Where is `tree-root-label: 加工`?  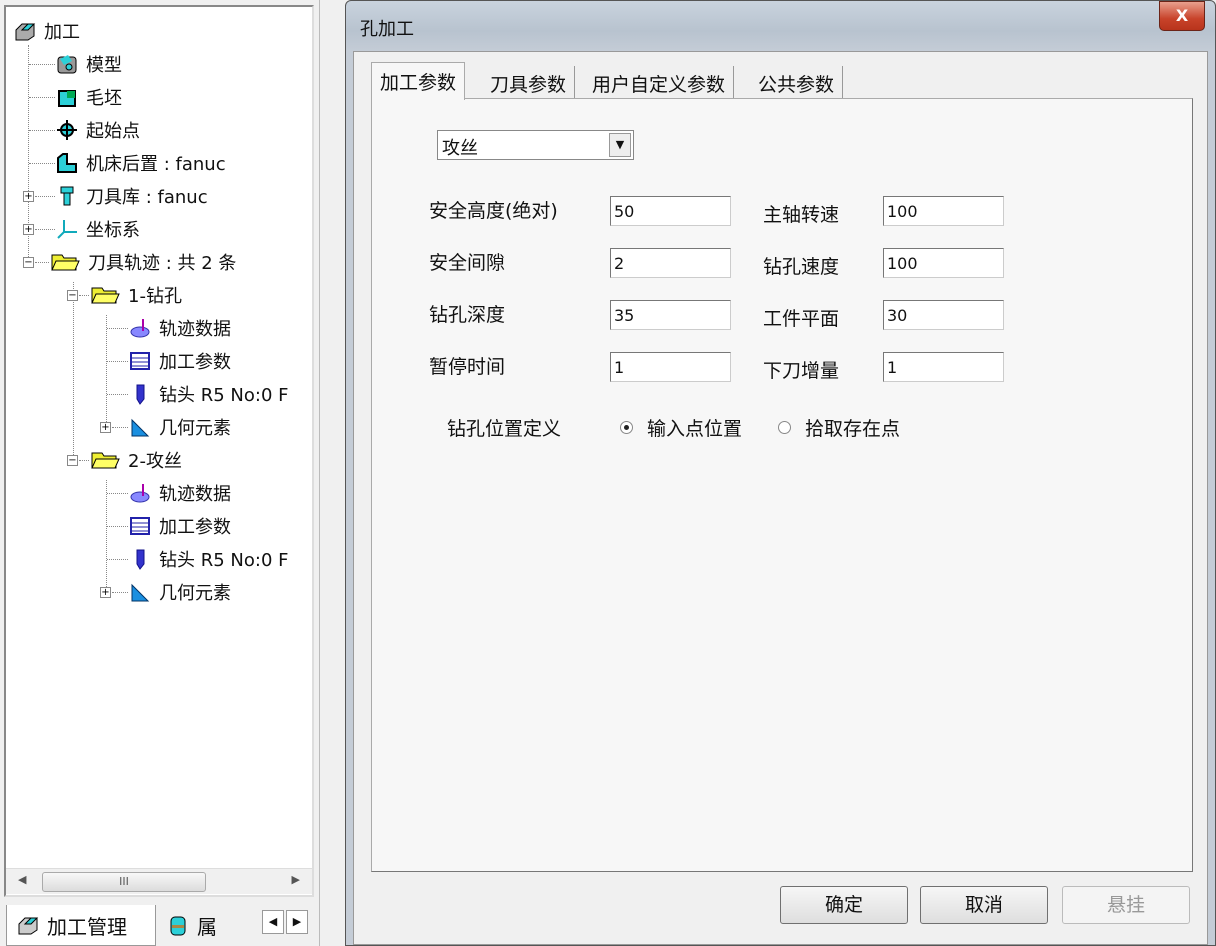
tree-root-label: 加工 is located at coordinates (62, 32).